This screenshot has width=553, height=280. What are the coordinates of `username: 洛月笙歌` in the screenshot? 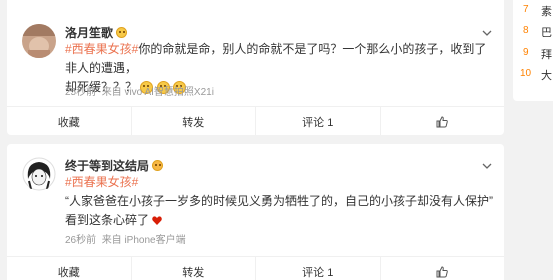 It's located at (96, 32).